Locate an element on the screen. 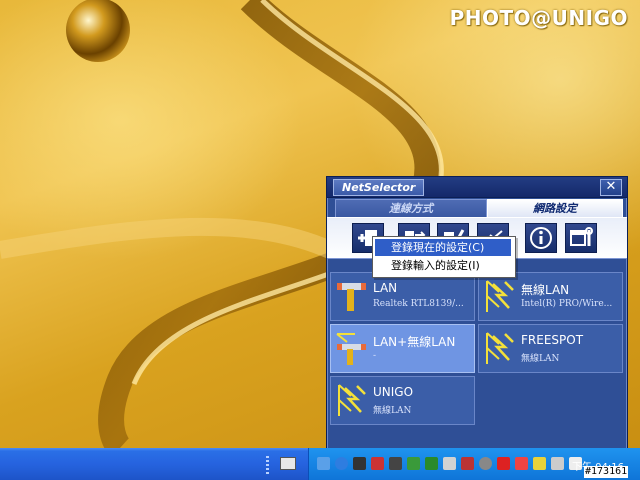  profile-name: LAN is located at coordinates (385, 288).